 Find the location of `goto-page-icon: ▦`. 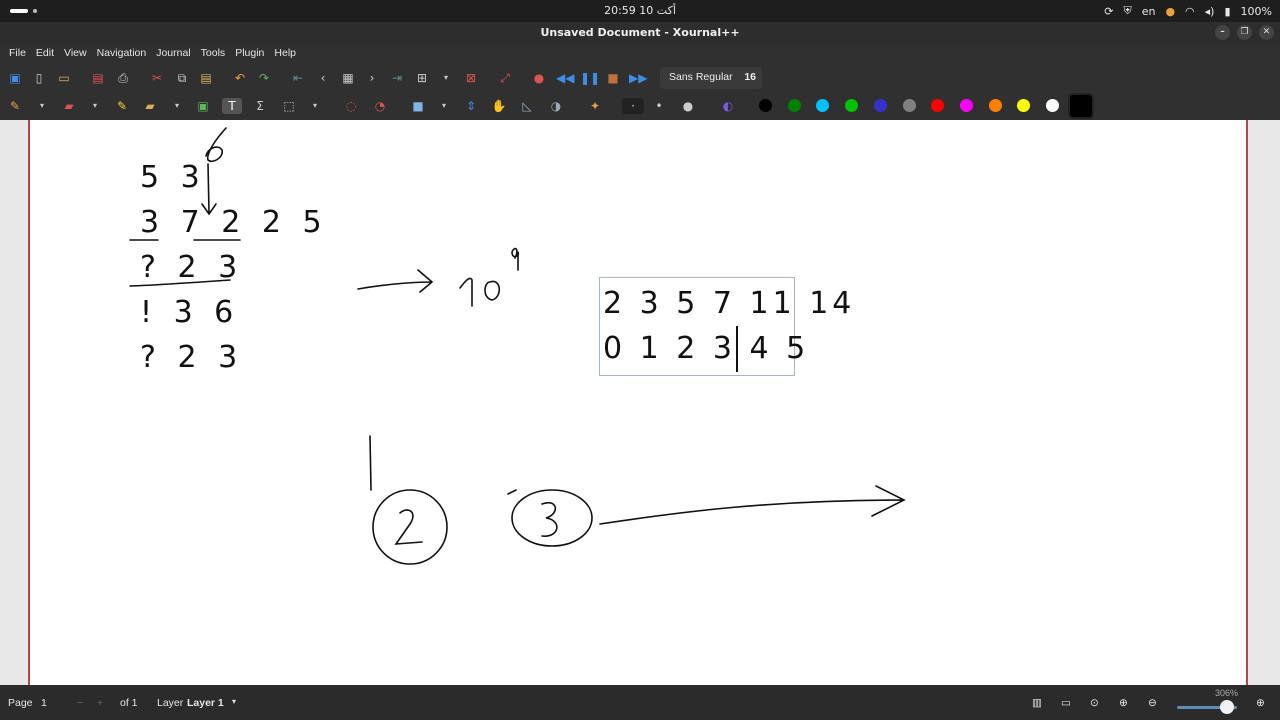

goto-page-icon: ▦ is located at coordinates (348, 78).